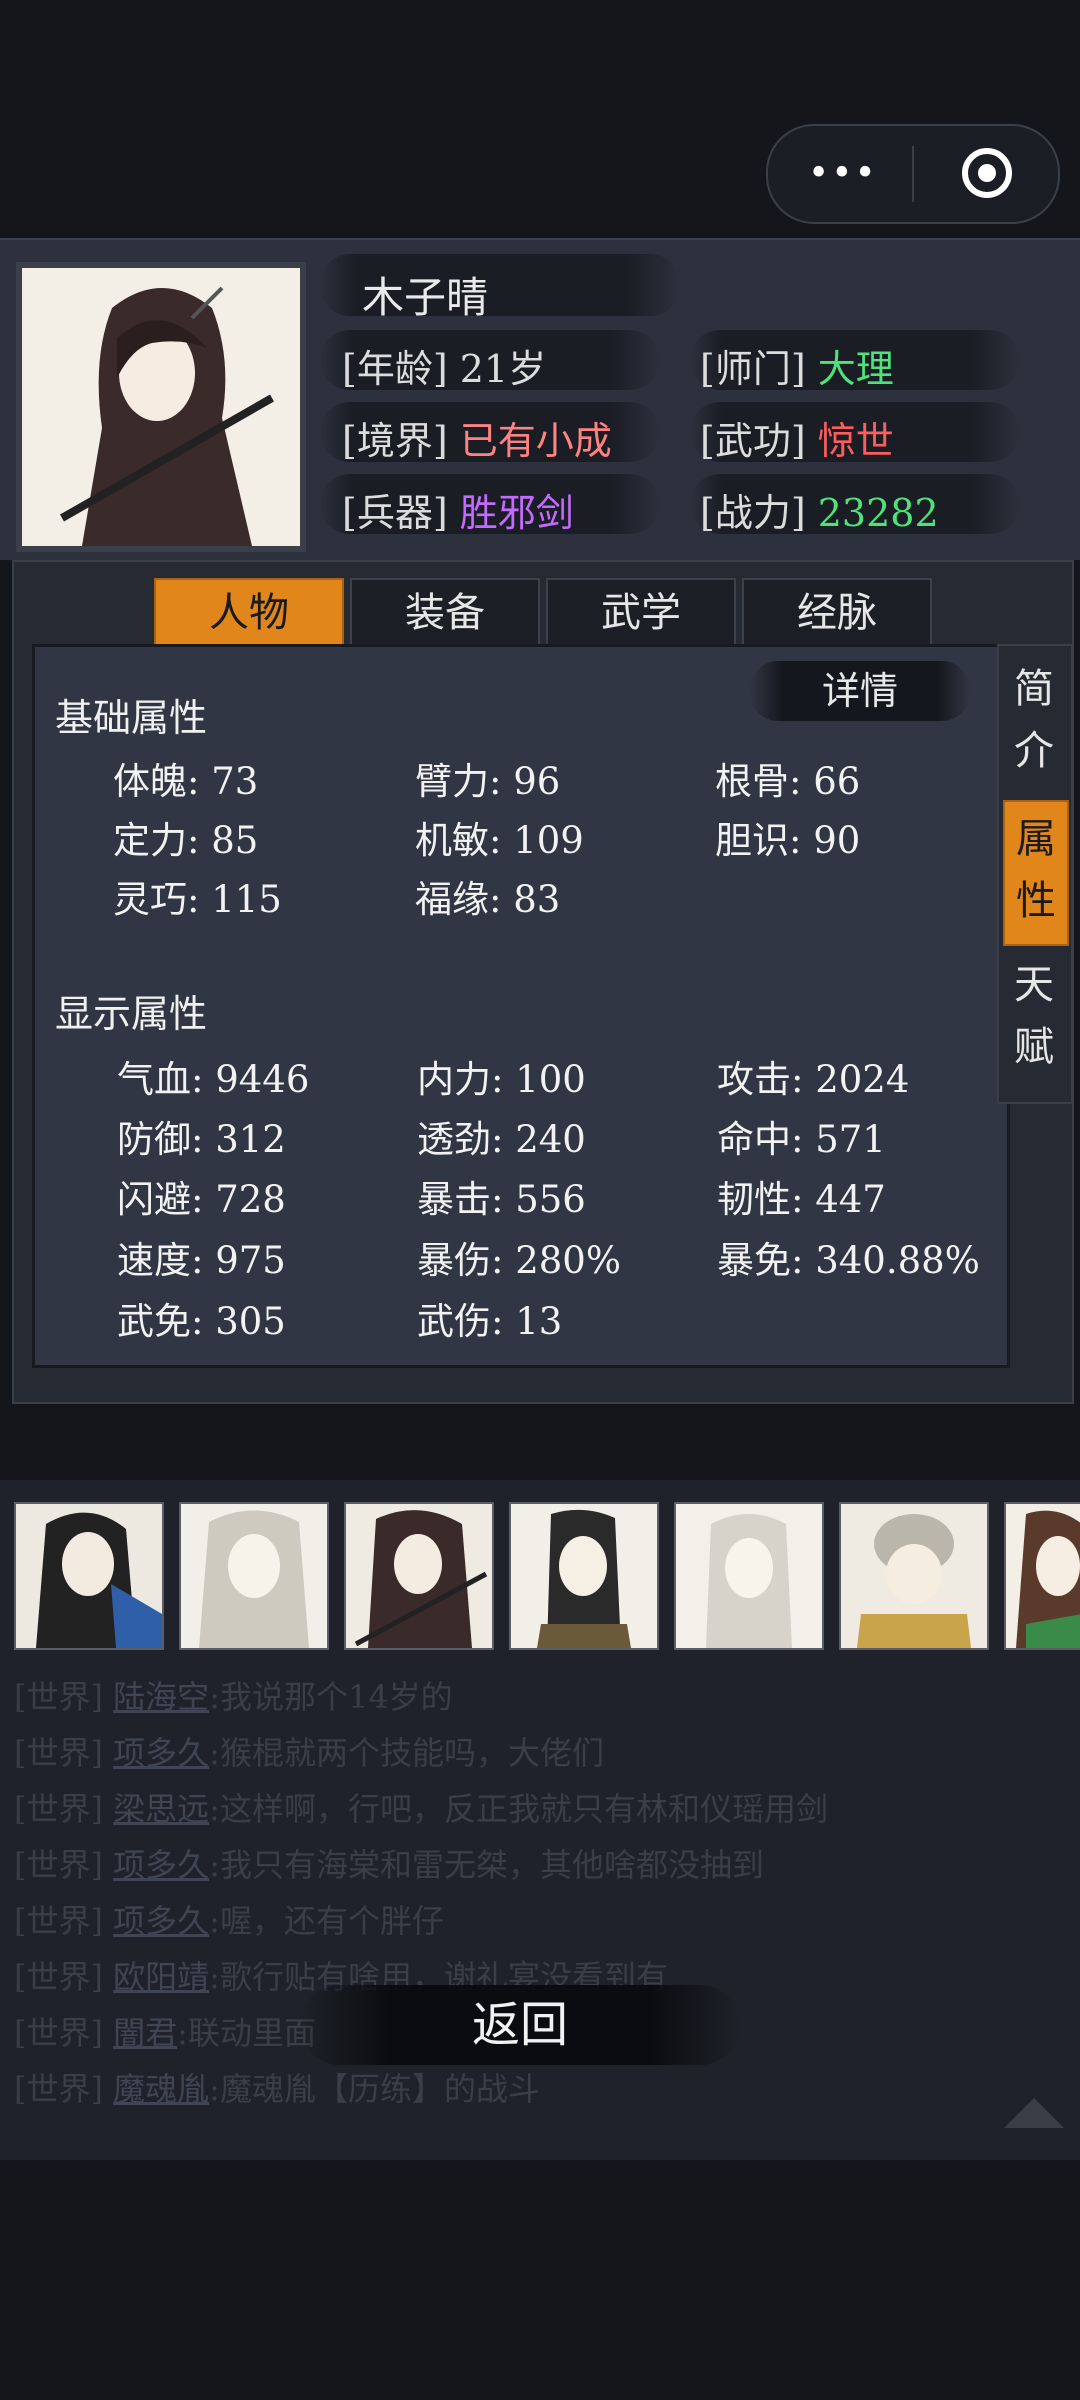  Describe the element at coordinates (1036, 870) in the screenshot. I see `side-tab-attributes-label: 属性` at that location.